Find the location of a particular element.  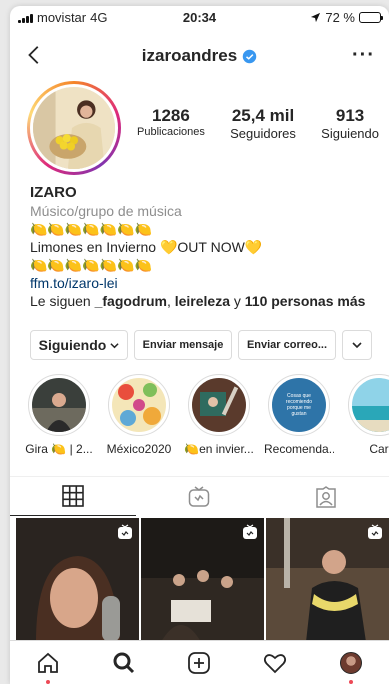

bio-emoji-line-3: 🍋🍋🍋🍋🍋🍋🍋 is located at coordinates (91, 265).